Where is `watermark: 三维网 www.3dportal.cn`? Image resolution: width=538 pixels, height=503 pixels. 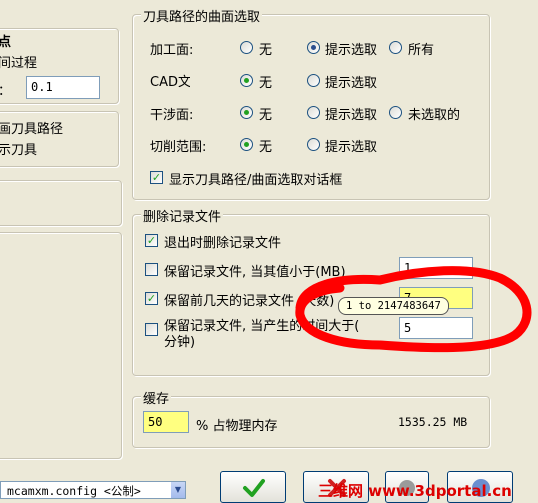 watermark: 三维网 www.3dportal.cn is located at coordinates (415, 491).